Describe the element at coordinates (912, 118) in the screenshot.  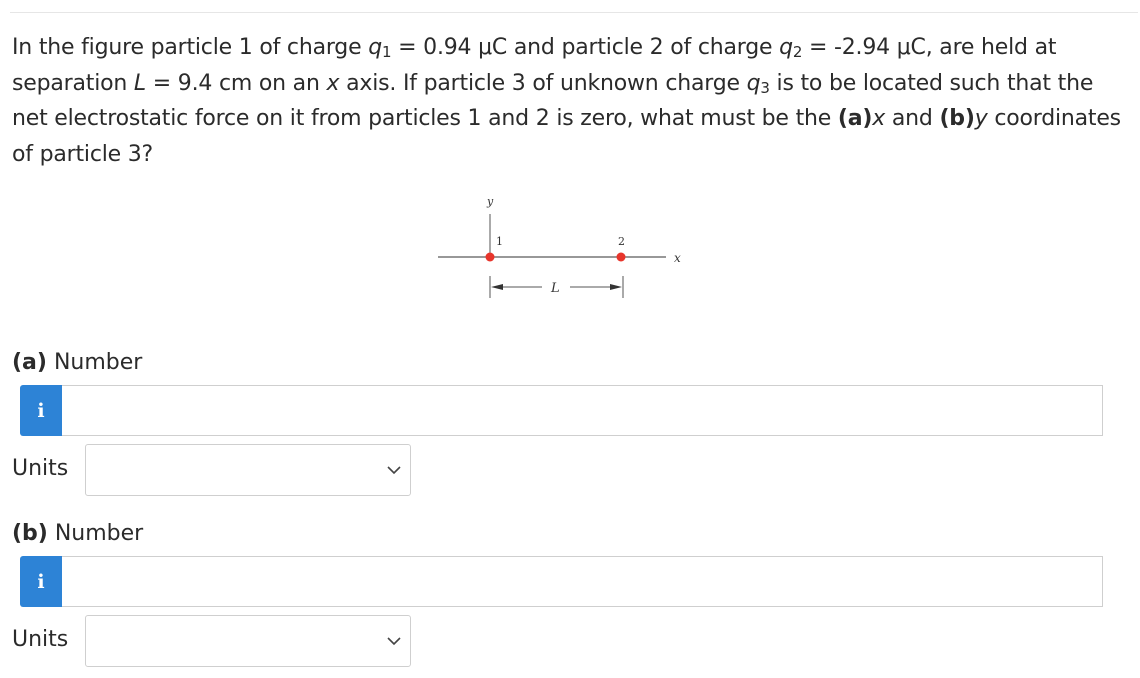
I see `question-segment: and` at that location.